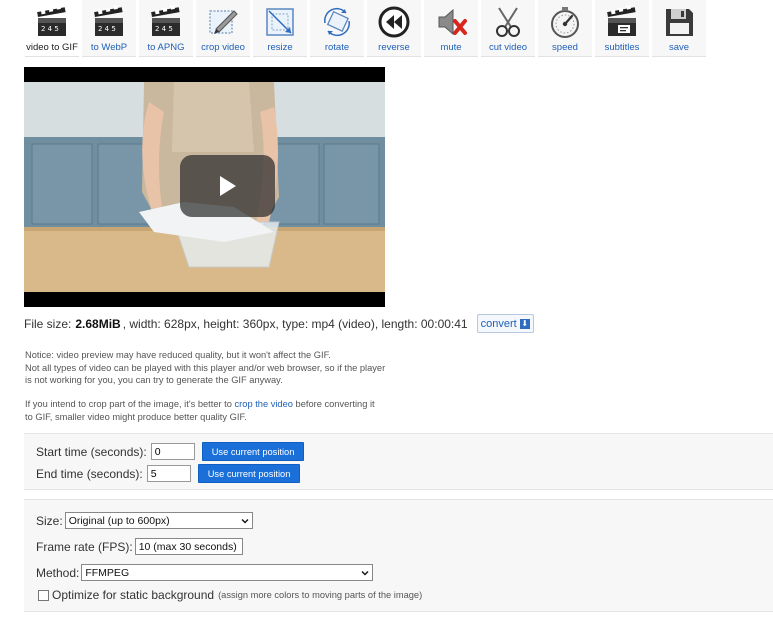  Describe the element at coordinates (43, 595) in the screenshot. I see `optimize-checkbox` at that location.